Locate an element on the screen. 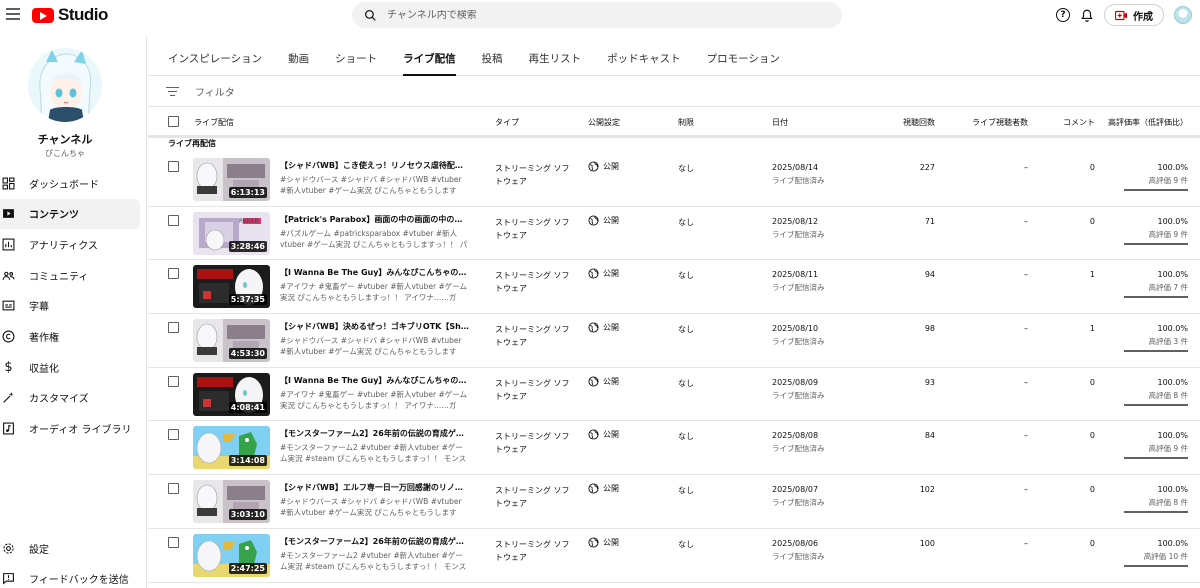  sidebar-item-subtitles: 字幕 is located at coordinates (70, 306).